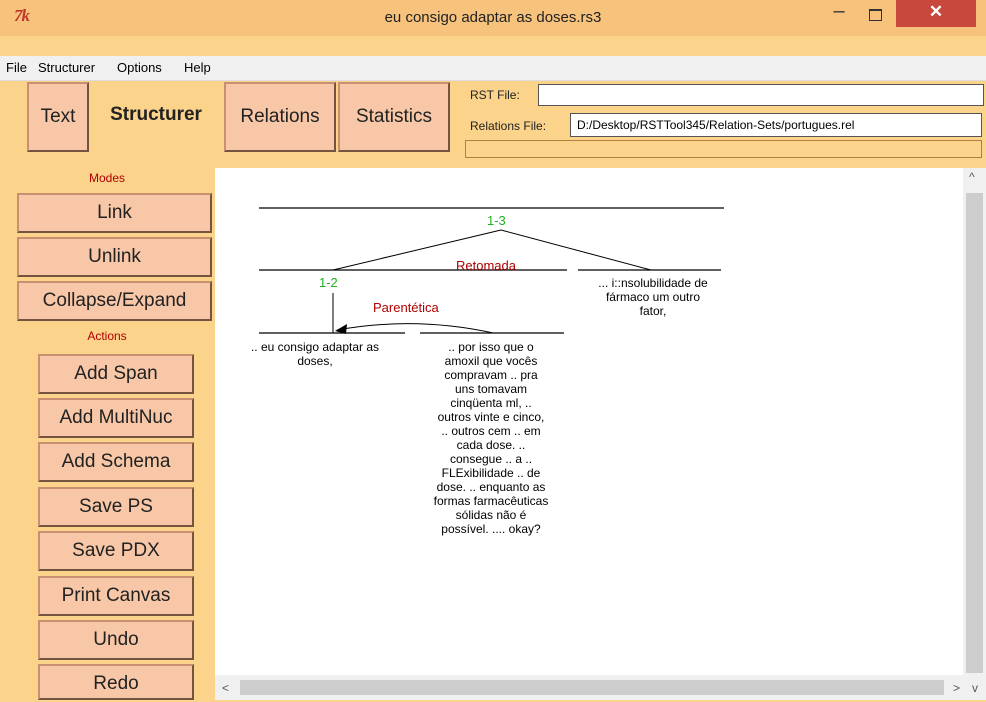 This screenshot has width=986, height=702. I want to click on segment-2-line-text: consegue .. a .., so click(491, 459).